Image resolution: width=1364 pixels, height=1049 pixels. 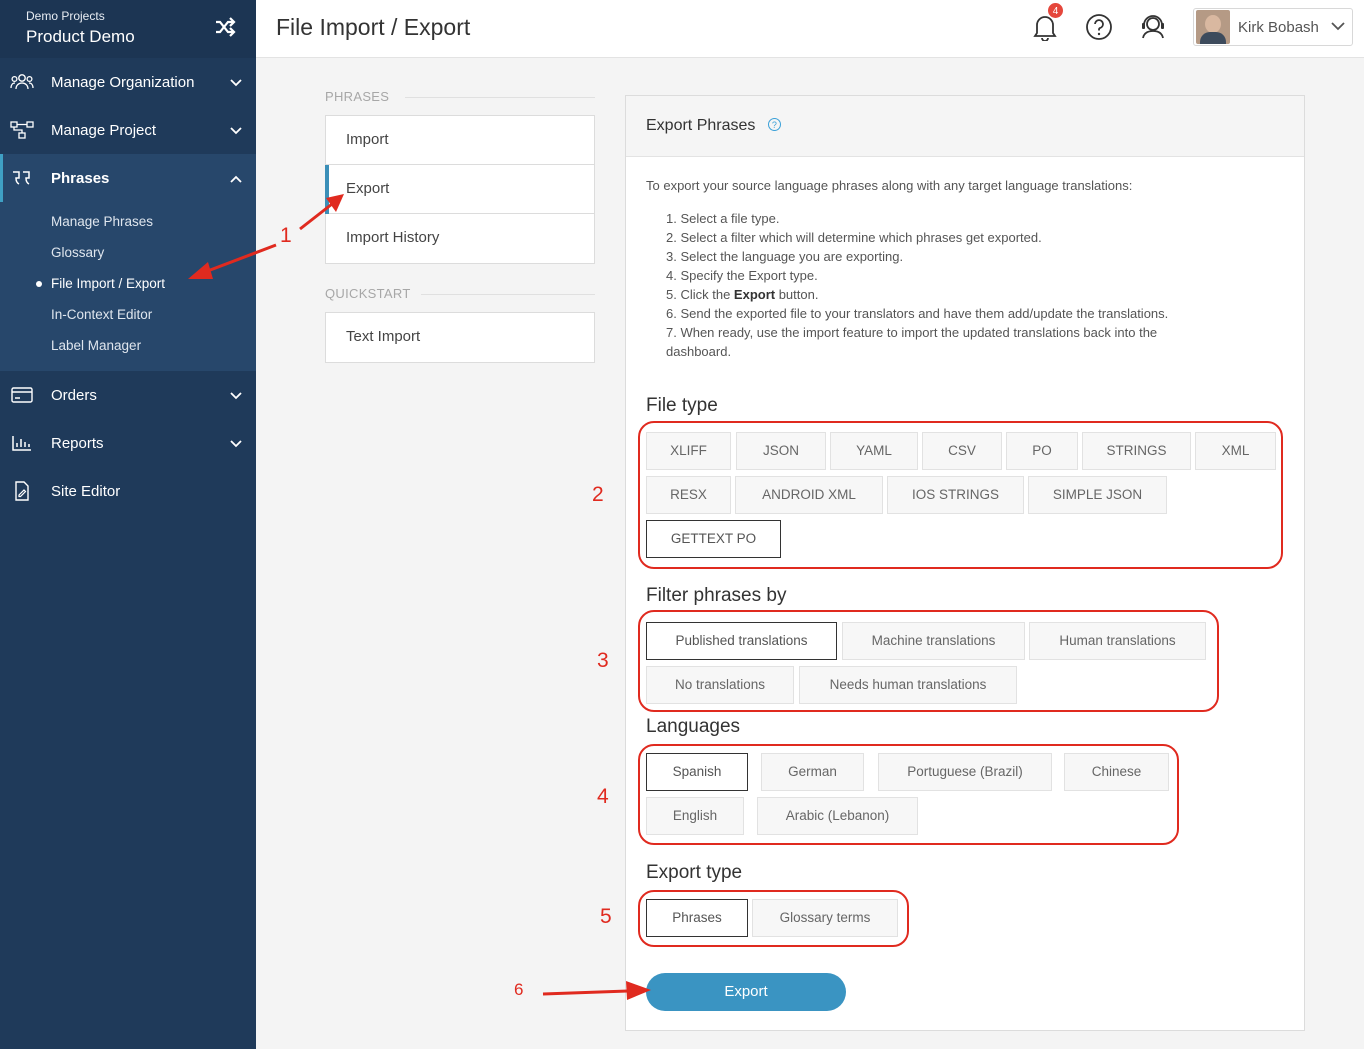 I want to click on sidebar-subitem-in-context-editor: In-Context Editor, so click(x=128, y=314).